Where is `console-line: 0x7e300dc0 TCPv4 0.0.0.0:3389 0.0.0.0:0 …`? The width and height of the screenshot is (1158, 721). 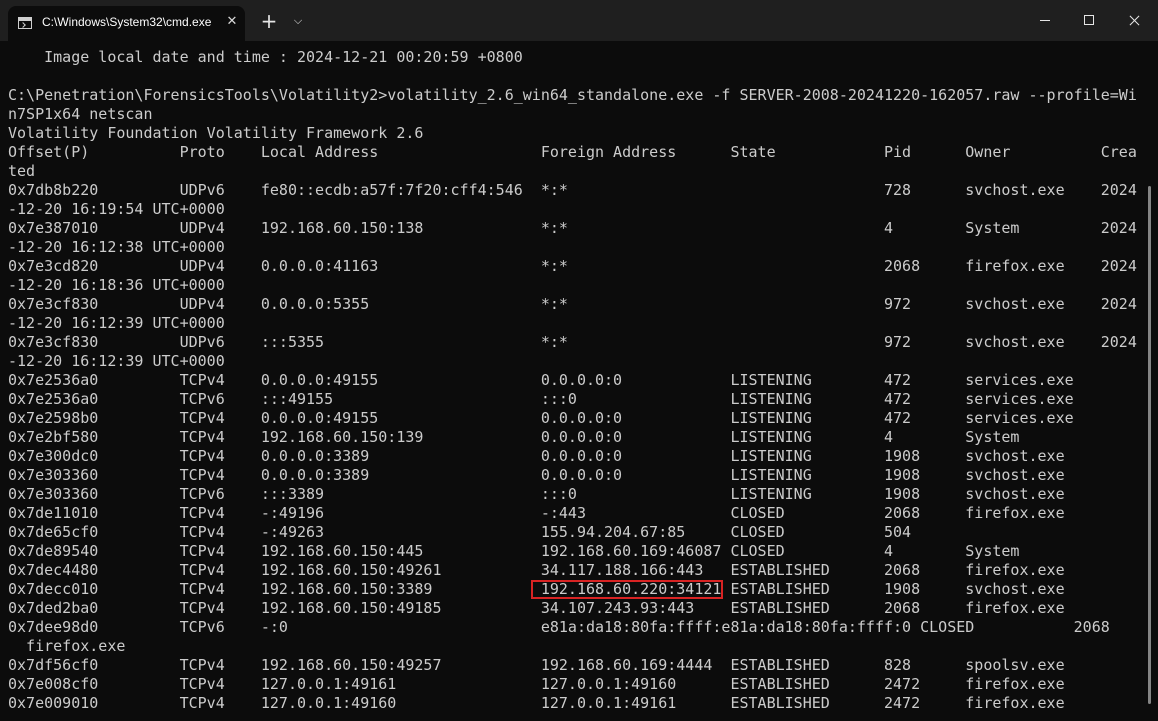
console-line: 0x7e300dc0 TCPv4 0.0.0.0:3389 0.0.0.0:0 … is located at coordinates (536, 456).